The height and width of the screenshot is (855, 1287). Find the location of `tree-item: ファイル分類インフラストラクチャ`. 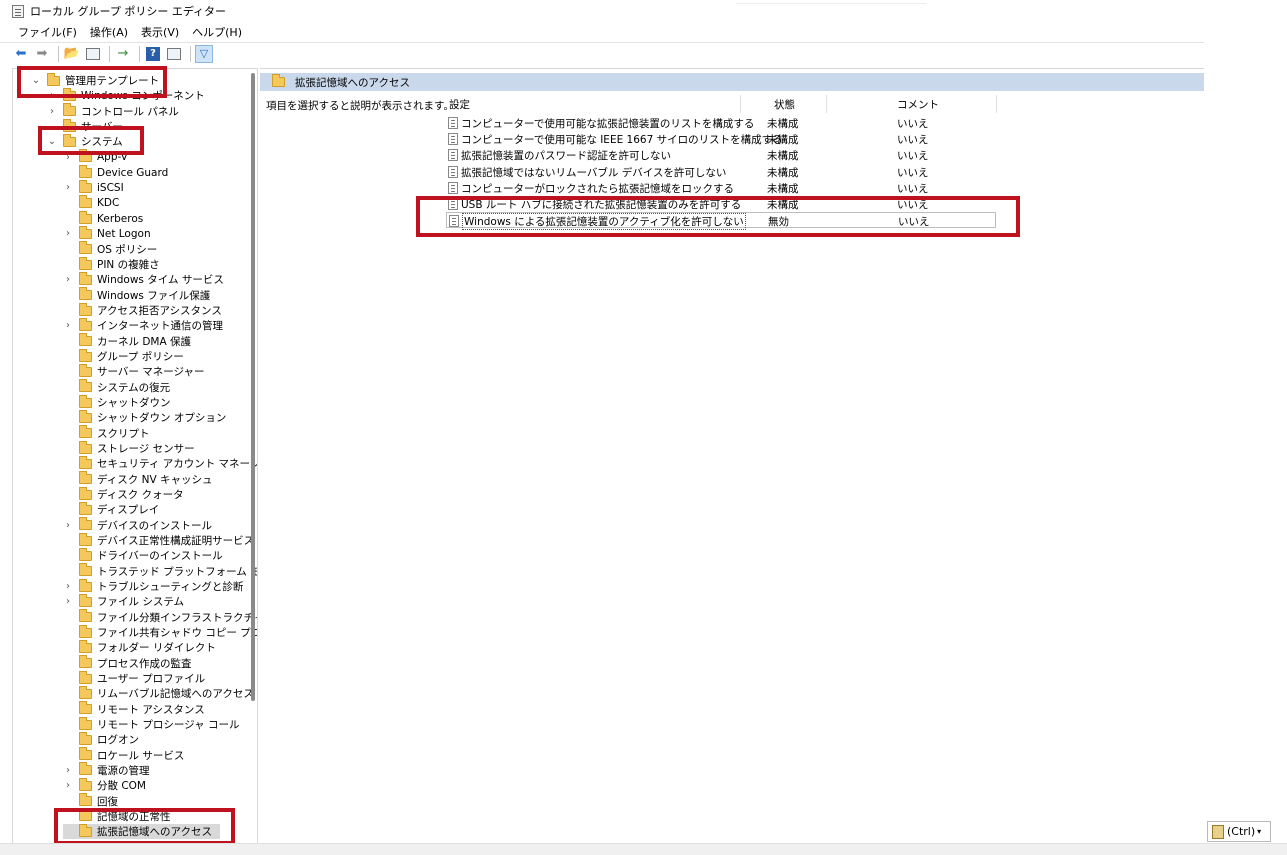

tree-item: ファイル分類インフラストラクチャ is located at coordinates (160, 617).